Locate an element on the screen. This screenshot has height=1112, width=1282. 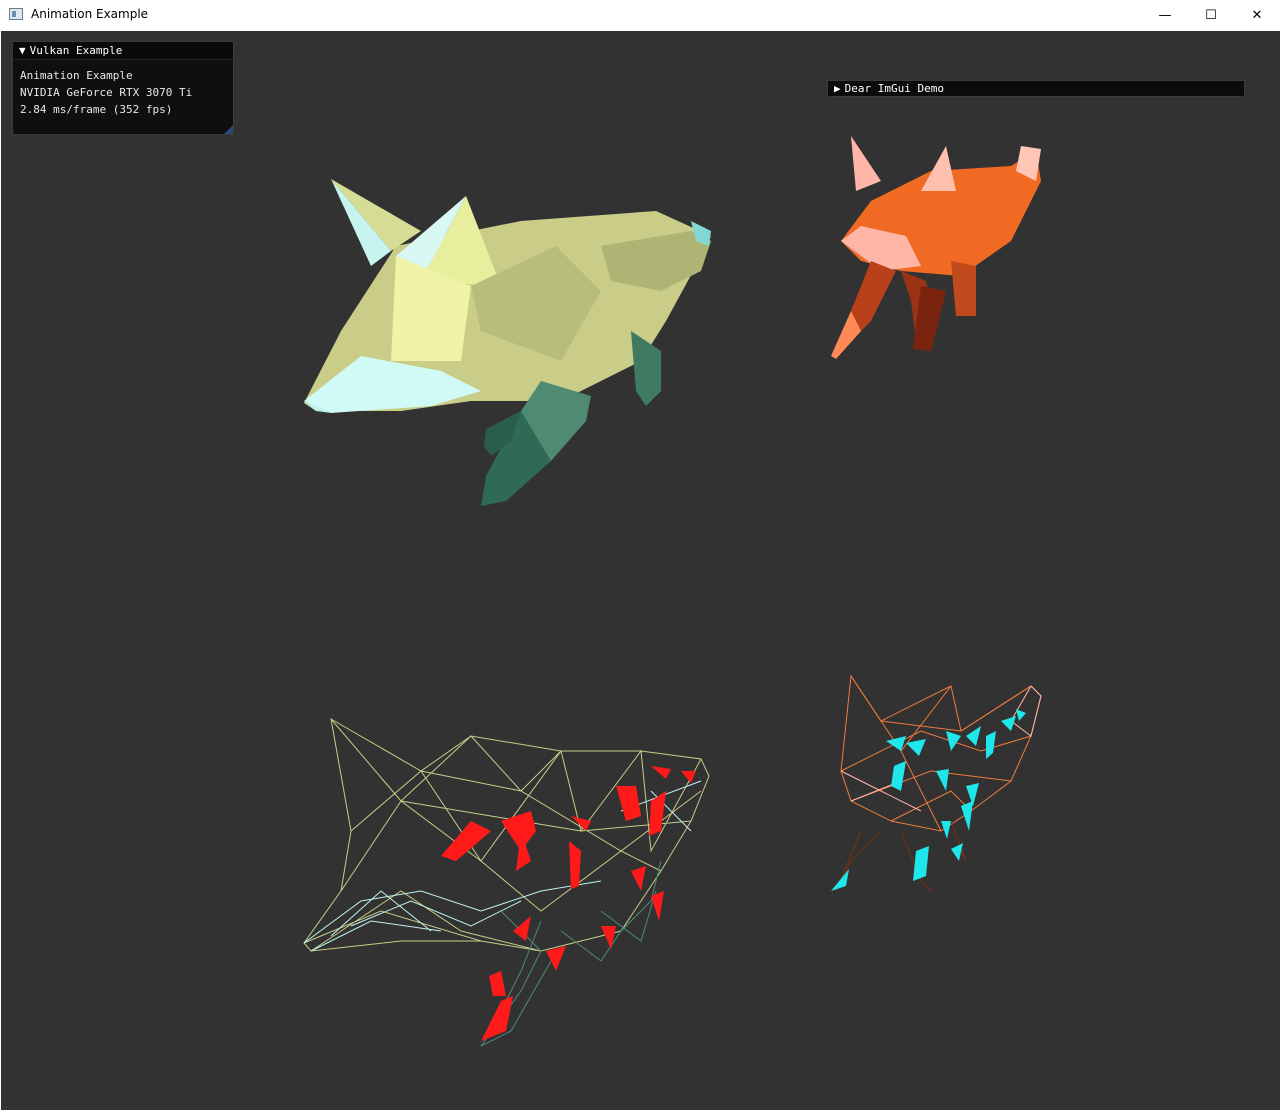
minimize-button: — is located at coordinates (1165, 15).